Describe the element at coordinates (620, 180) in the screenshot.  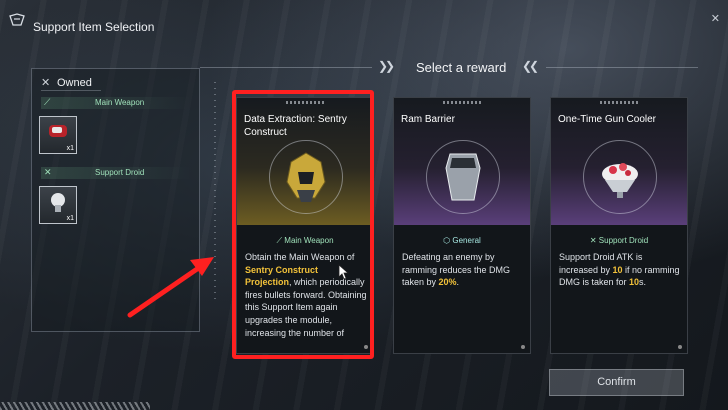
I see `gun-cooler-icon` at that location.